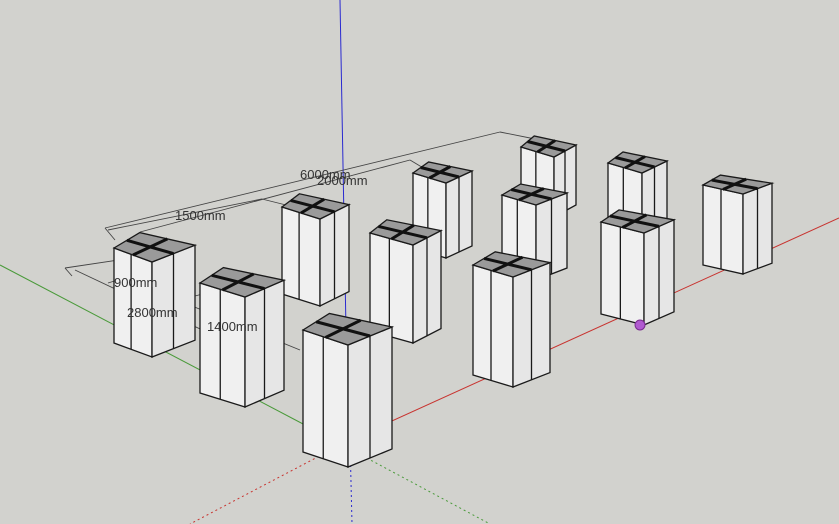 The height and width of the screenshot is (524, 839). Describe the element at coordinates (232, 326) in the screenshot. I see `dim-label-1400: 1400mm` at that location.